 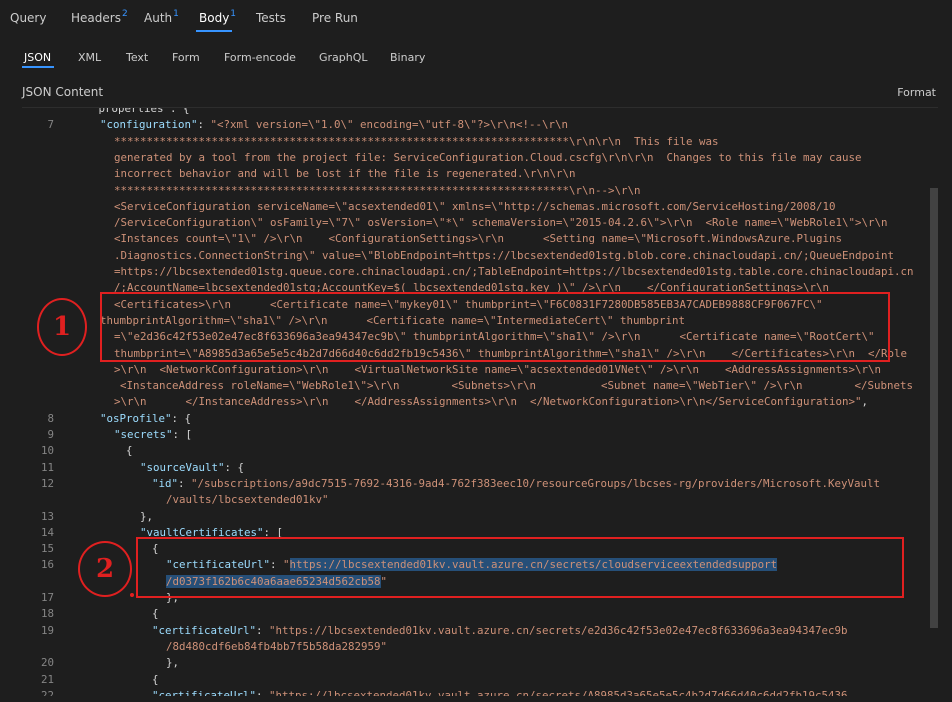 I want to click on active-tab-indicator, so click(x=214, y=31).